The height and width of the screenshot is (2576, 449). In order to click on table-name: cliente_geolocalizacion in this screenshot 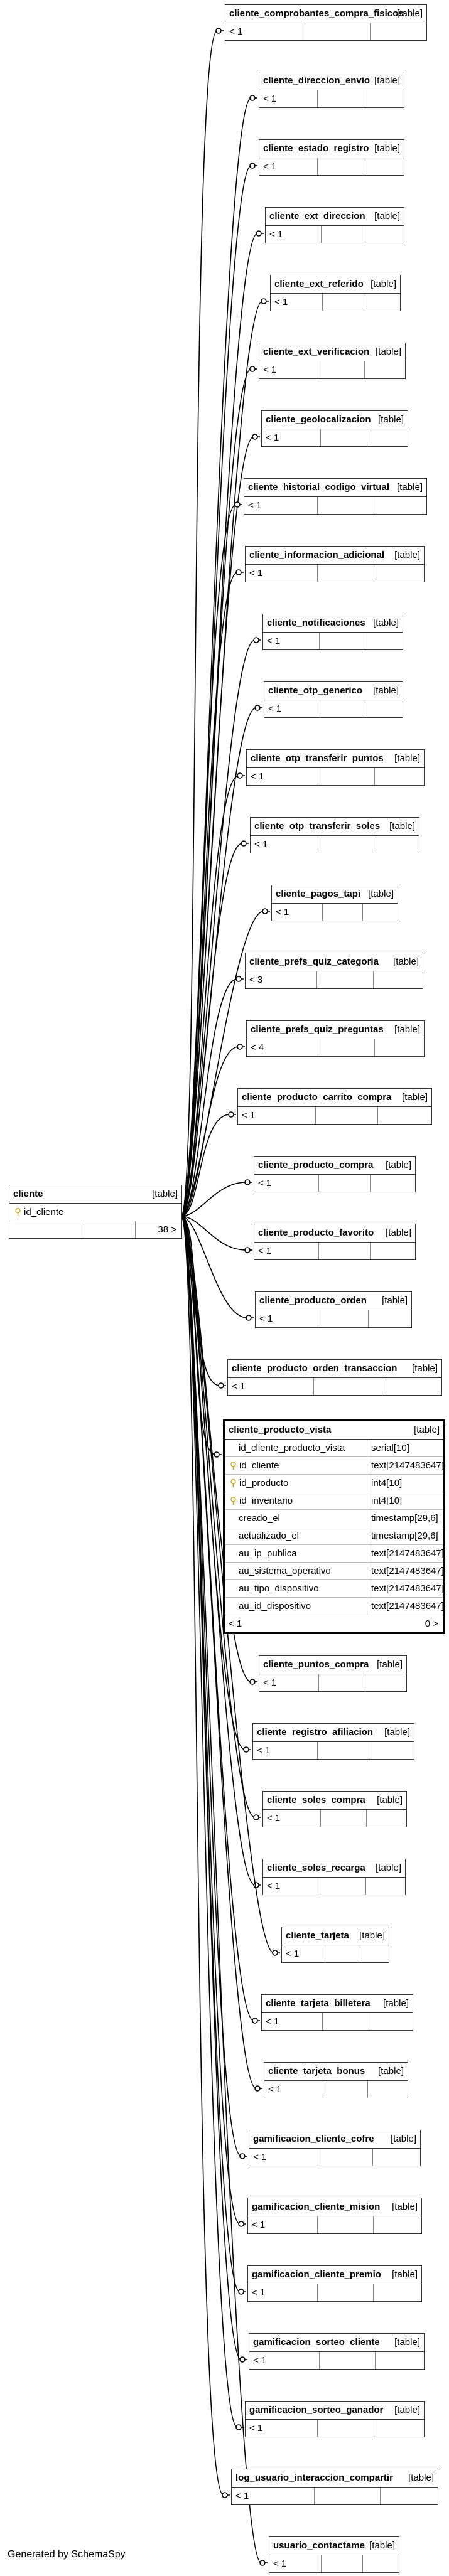, I will do `click(318, 419)`.